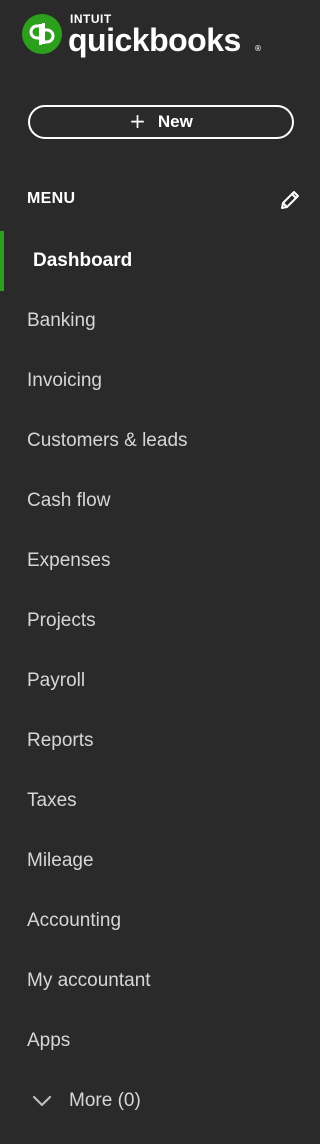 The width and height of the screenshot is (320, 1144). What do you see at coordinates (157, 441) in the screenshot?
I see `nav-item-customers-leads: Customers & leads` at bounding box center [157, 441].